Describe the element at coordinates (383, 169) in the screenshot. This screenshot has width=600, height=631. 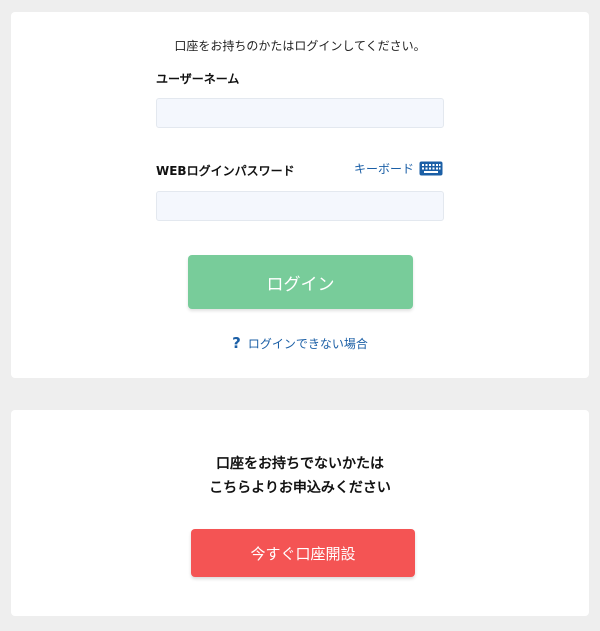
I see `keyboard-label: キーボード` at that location.